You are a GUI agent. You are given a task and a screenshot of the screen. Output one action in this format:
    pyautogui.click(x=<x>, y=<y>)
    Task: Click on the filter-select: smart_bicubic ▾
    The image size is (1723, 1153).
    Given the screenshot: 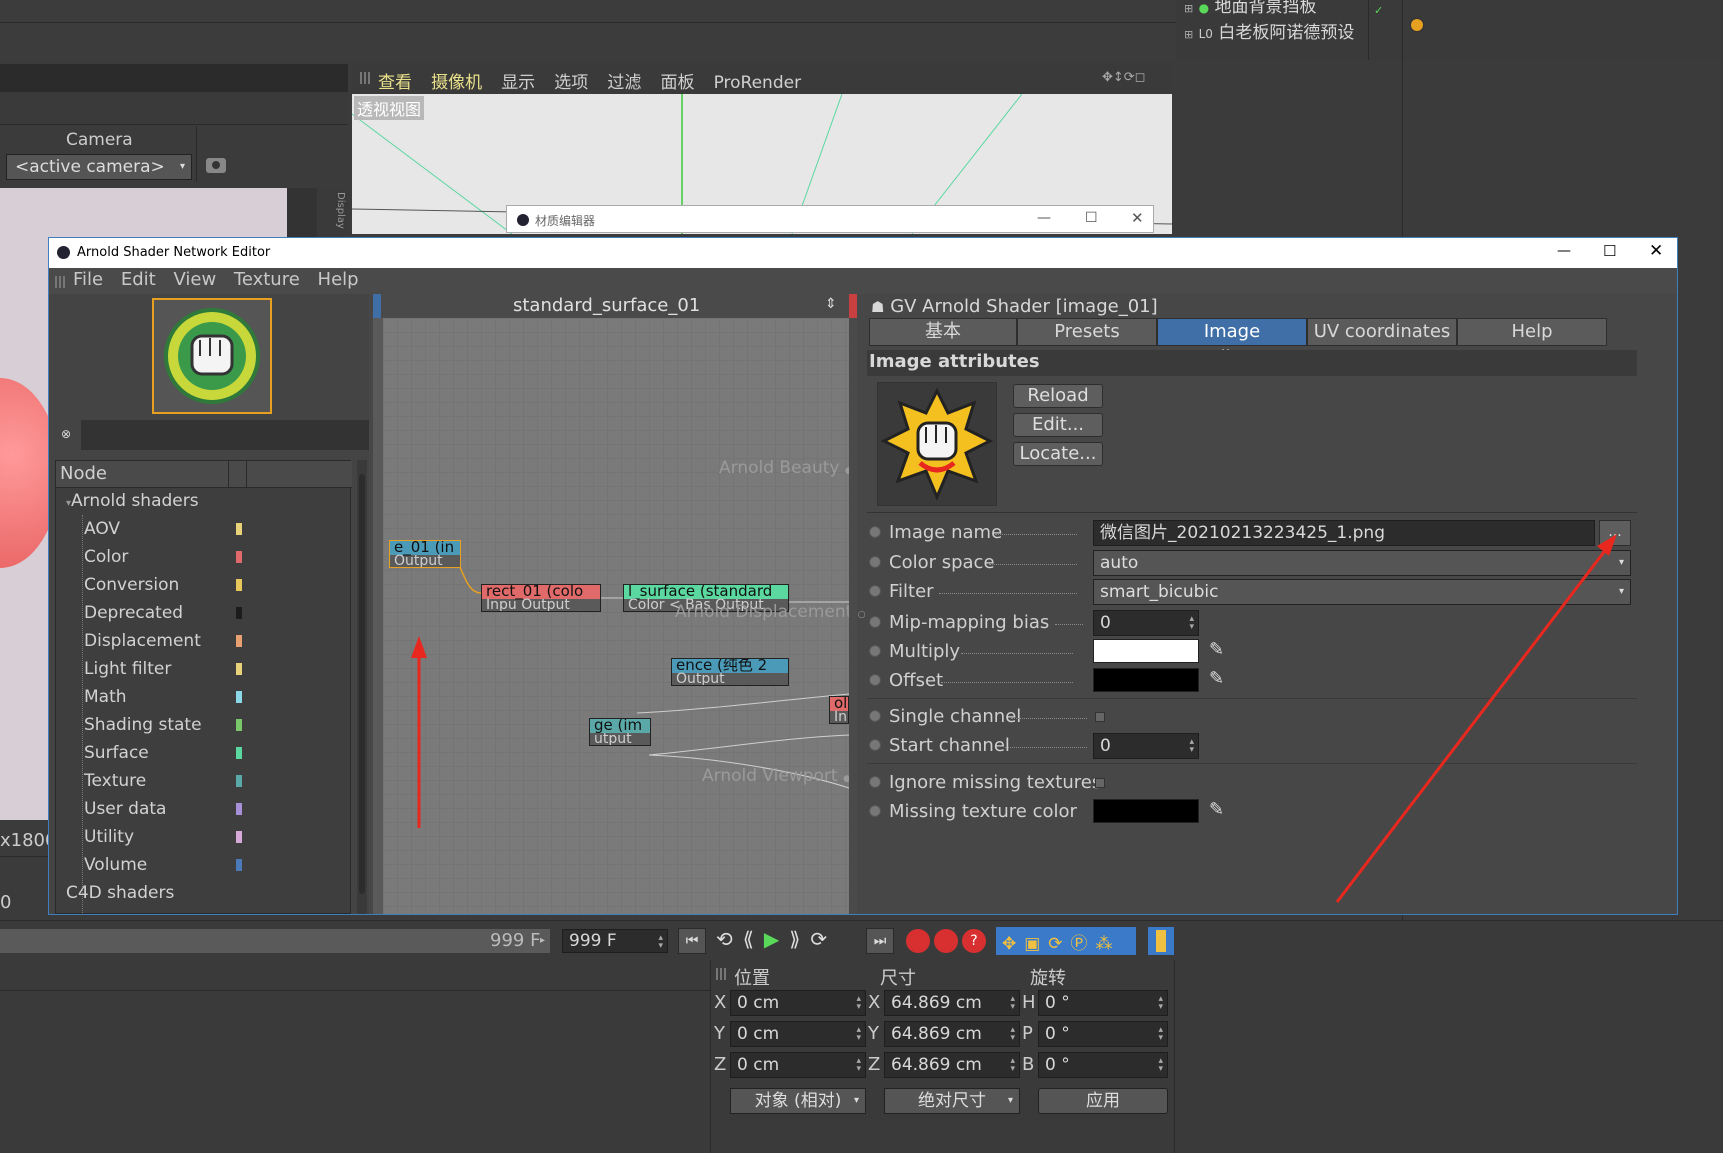 What is the action you would take?
    pyautogui.click(x=1362, y=592)
    